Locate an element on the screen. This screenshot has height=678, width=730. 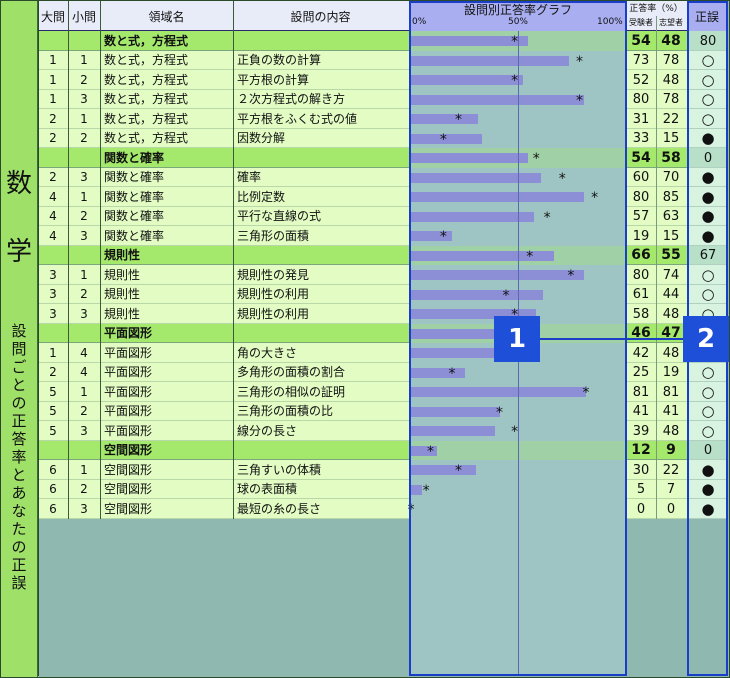
callout-connector is located at coordinates (611, 339).